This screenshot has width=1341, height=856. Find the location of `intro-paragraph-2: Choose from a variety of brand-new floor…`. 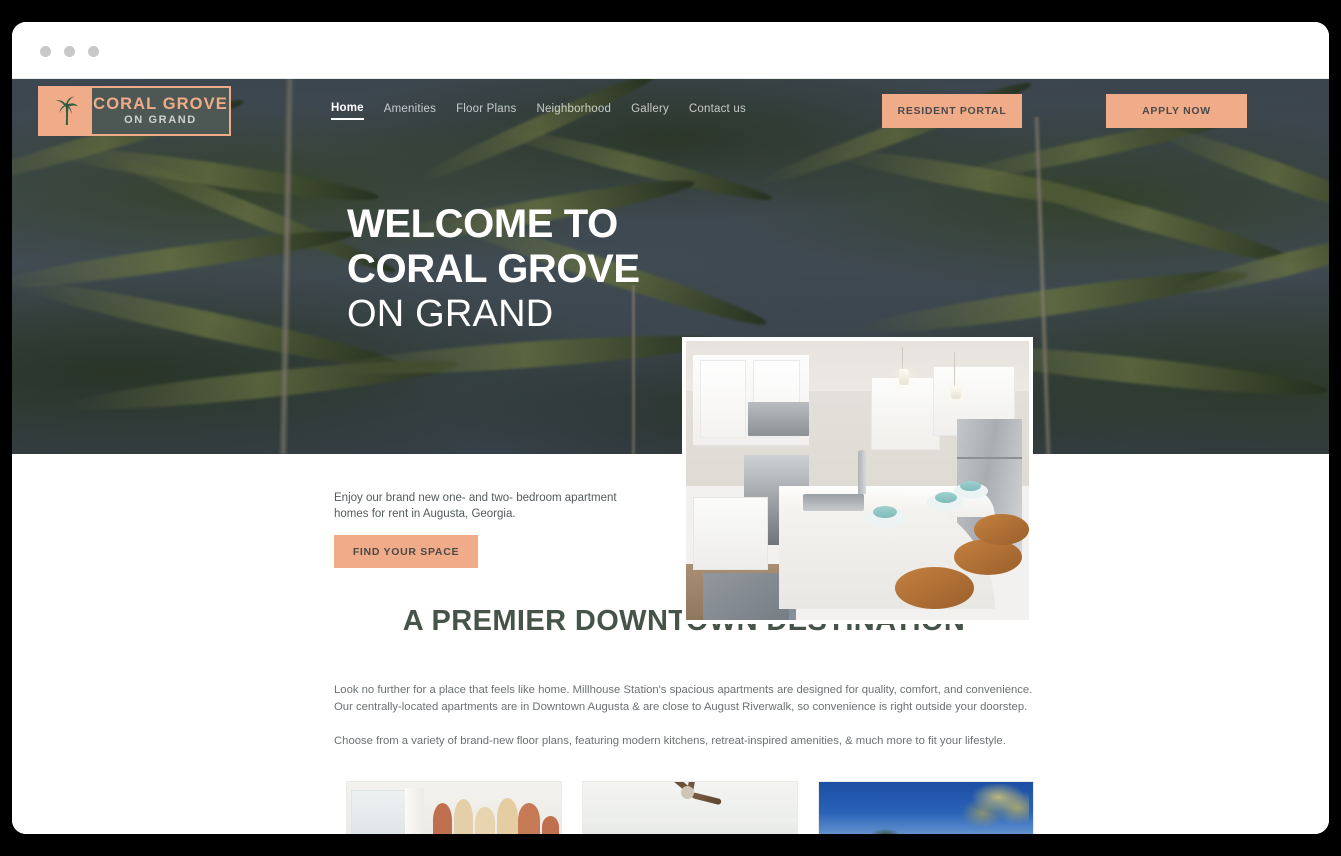

intro-paragraph-2: Choose from a variety of brand-new floor… is located at coordinates (670, 741).